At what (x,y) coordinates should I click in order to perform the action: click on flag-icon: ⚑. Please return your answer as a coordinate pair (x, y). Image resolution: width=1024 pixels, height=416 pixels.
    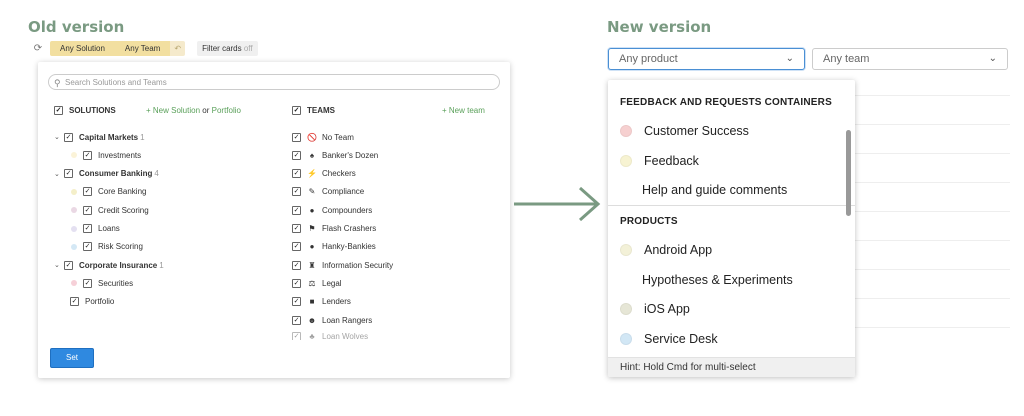
    Looking at the image, I should click on (312, 228).